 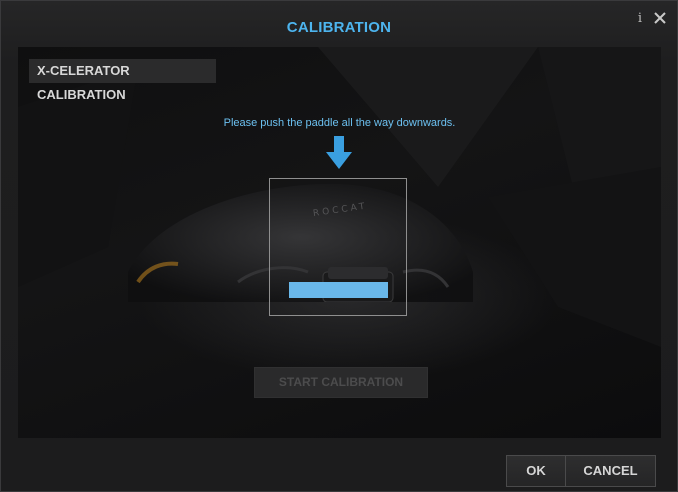 What do you see at coordinates (339, 27) in the screenshot?
I see `dialog-title: CALIBRATION` at bounding box center [339, 27].